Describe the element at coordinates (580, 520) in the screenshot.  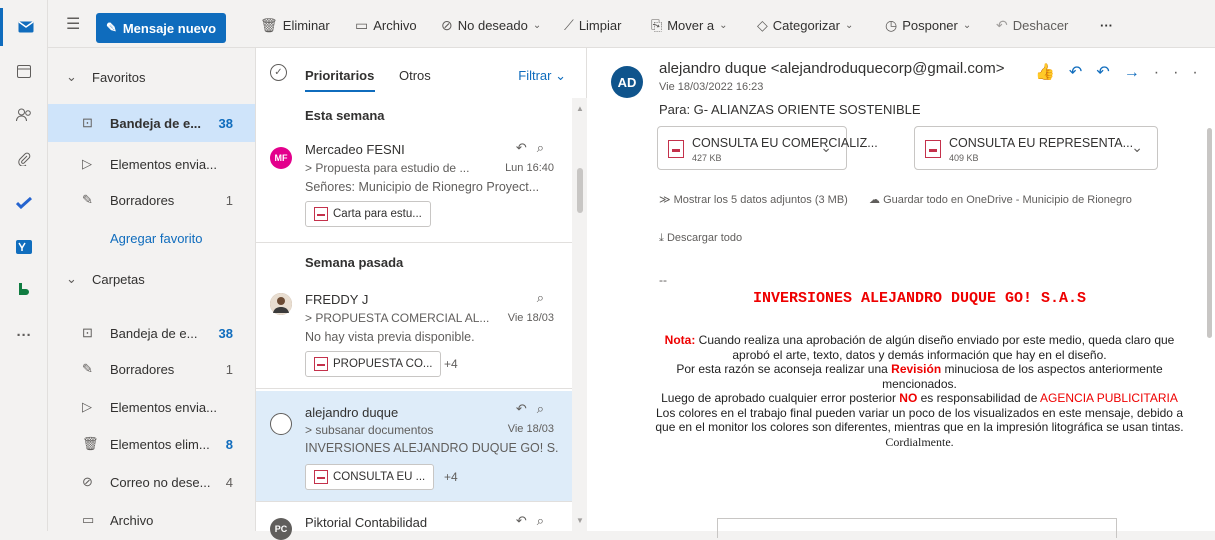
I see `scroll-down-icon: ▼` at that location.